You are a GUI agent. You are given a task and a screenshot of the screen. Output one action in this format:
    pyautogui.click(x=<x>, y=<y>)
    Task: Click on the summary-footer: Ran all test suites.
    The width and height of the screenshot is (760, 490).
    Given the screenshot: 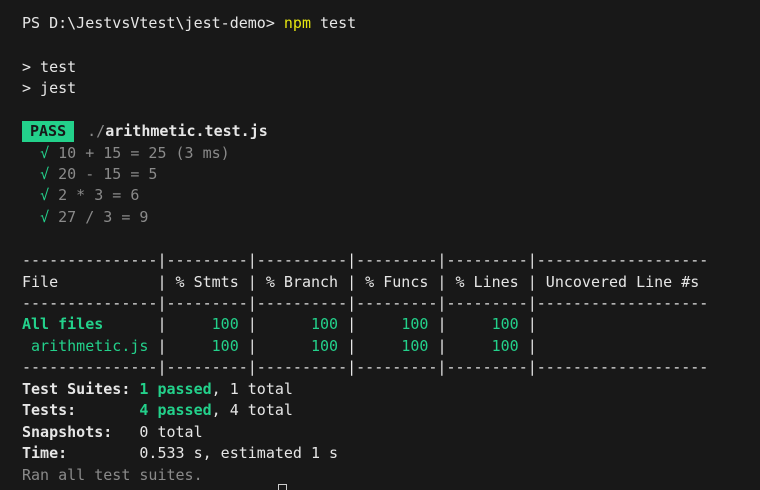 What is the action you would take?
    pyautogui.click(x=112, y=475)
    